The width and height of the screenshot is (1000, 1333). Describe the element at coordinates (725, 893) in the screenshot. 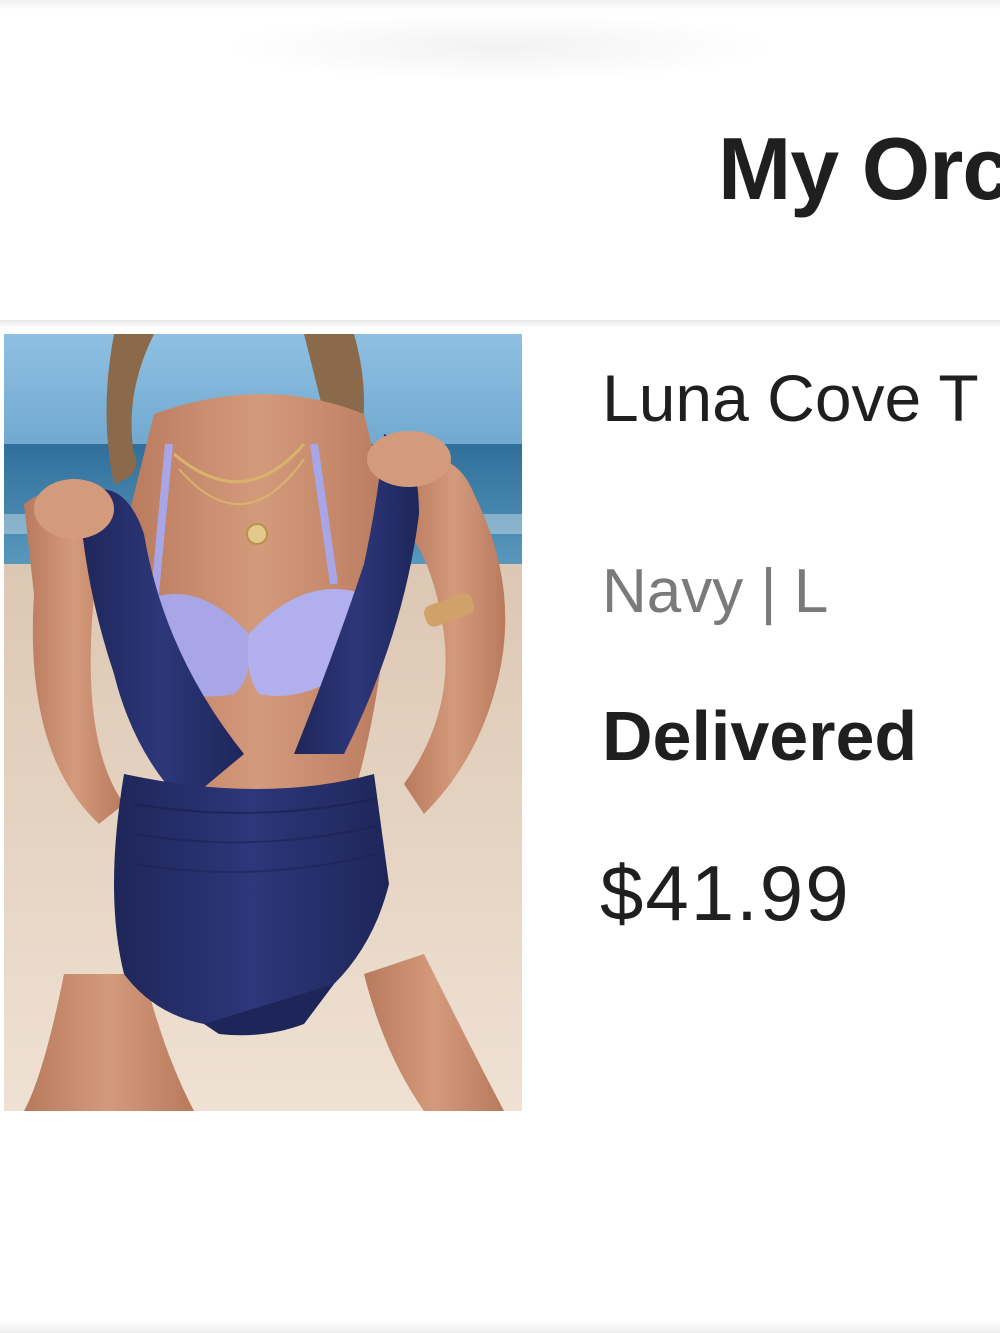

I see `product-price: $41.99` at that location.